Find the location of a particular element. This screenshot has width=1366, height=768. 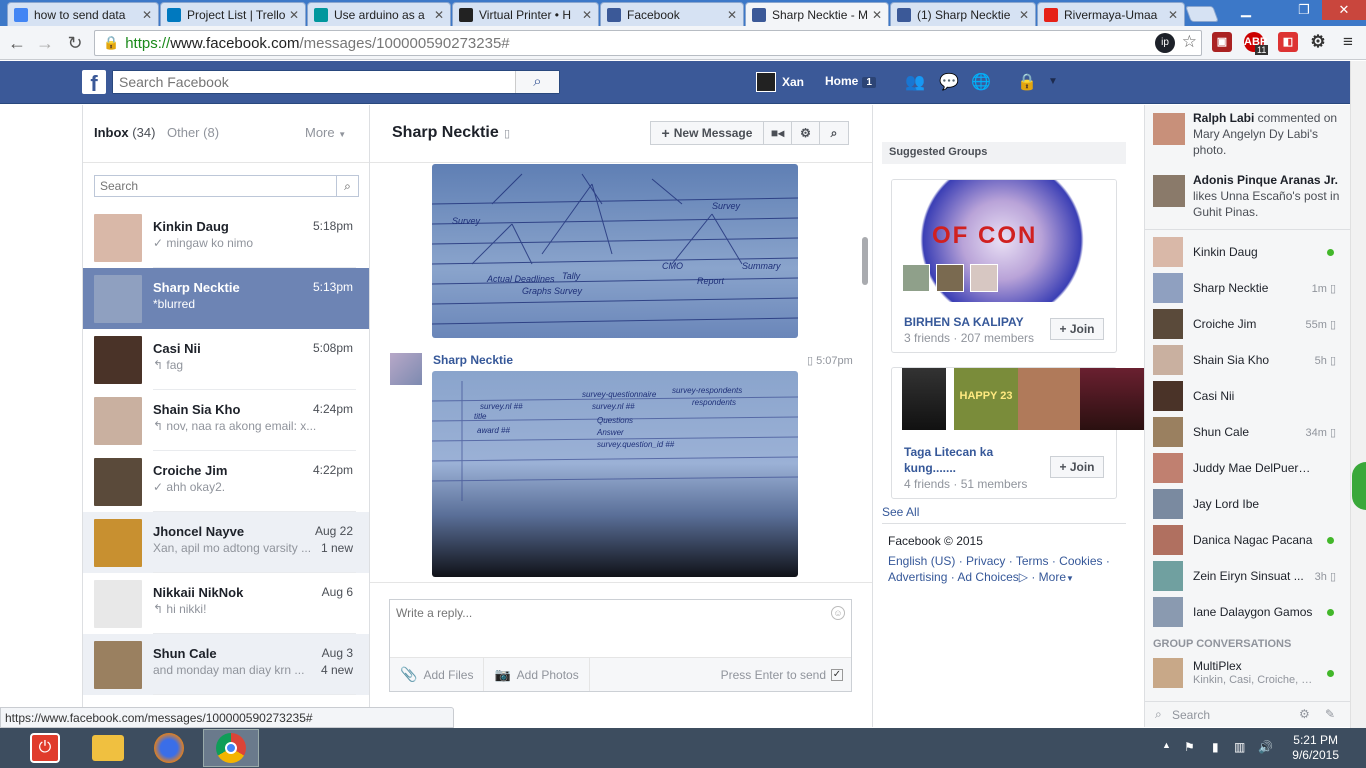

reload-button: ↻ is located at coordinates (75, 43).